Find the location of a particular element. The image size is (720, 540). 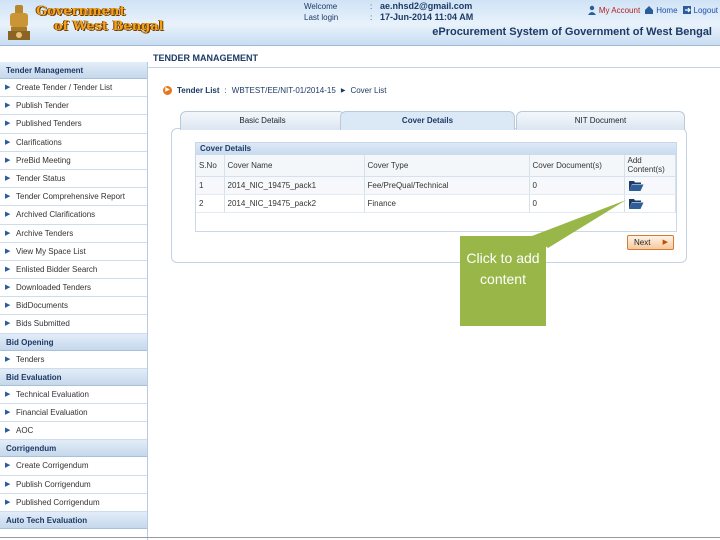

sidebar-item-enlisted-bidder-search: ▶ Enlisted Bidder Search is located at coordinates (73, 270).